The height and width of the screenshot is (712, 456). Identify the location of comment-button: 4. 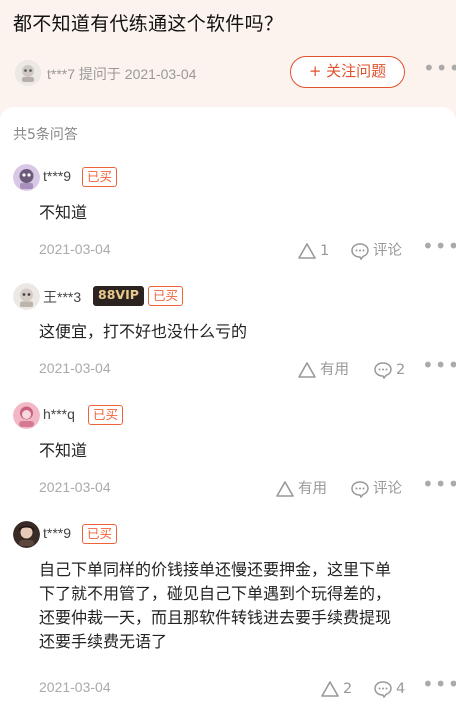
(393, 689).